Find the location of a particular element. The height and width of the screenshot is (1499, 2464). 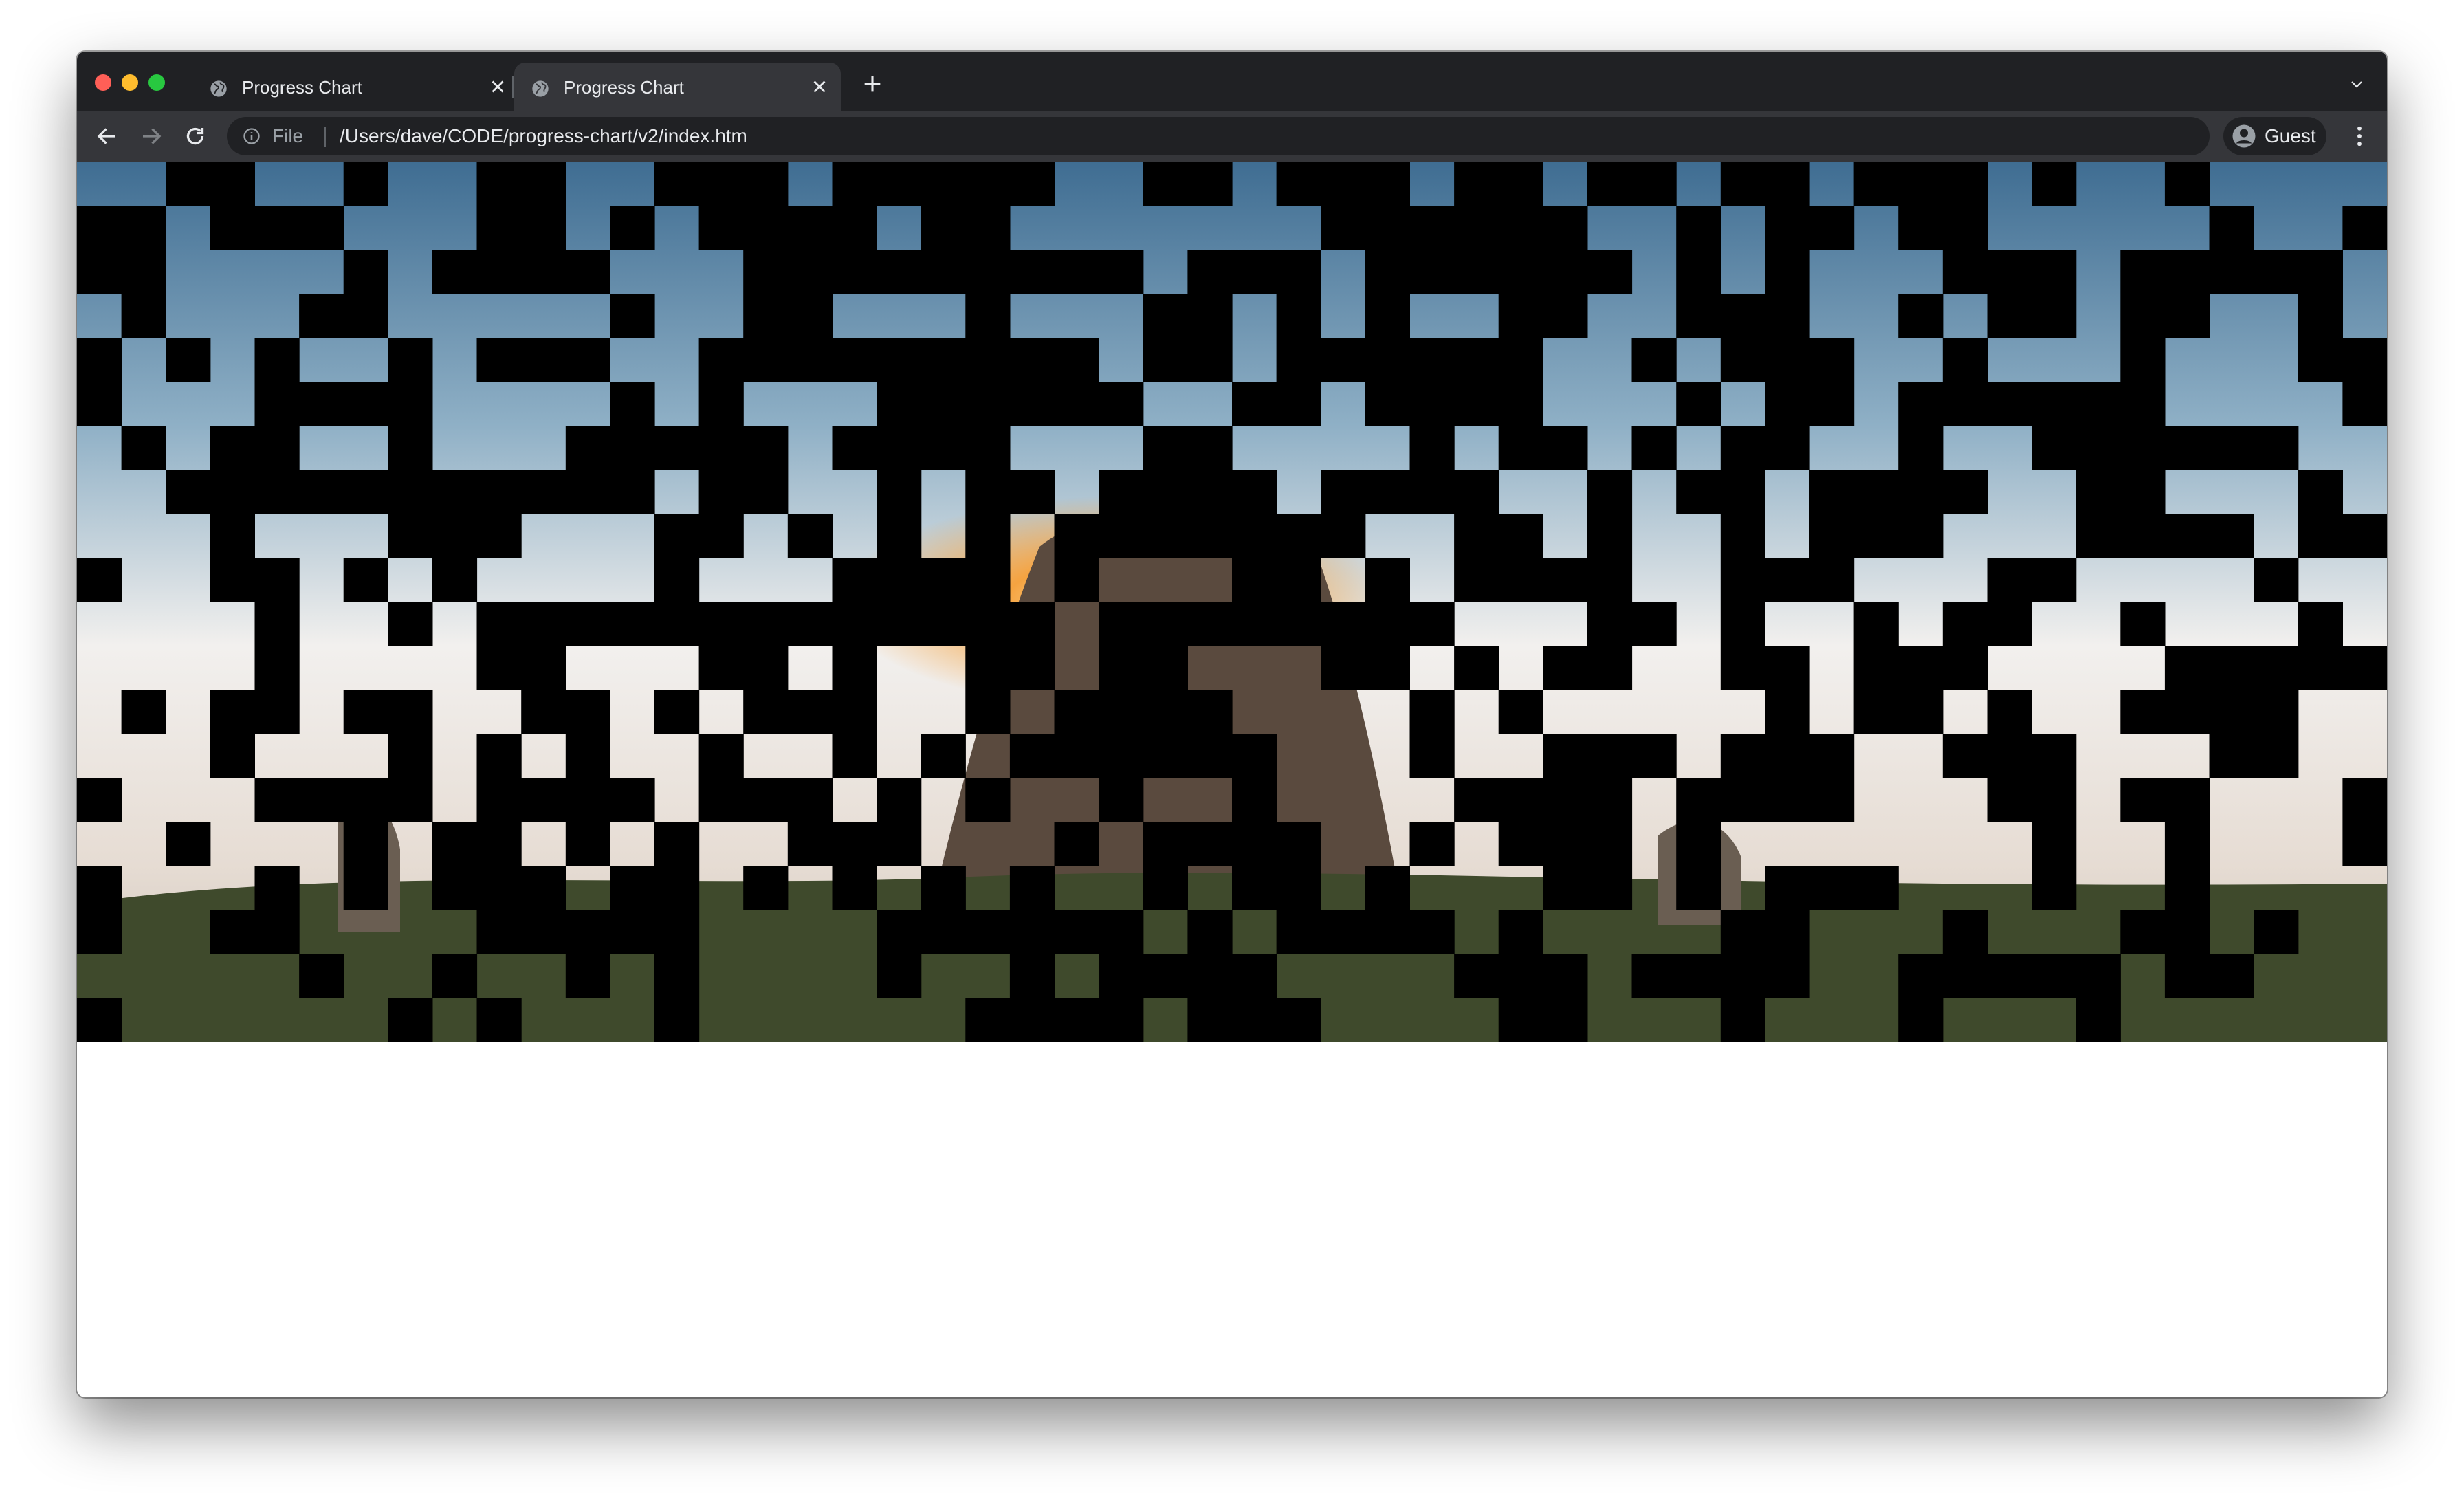

close-window-button is located at coordinates (103, 82).